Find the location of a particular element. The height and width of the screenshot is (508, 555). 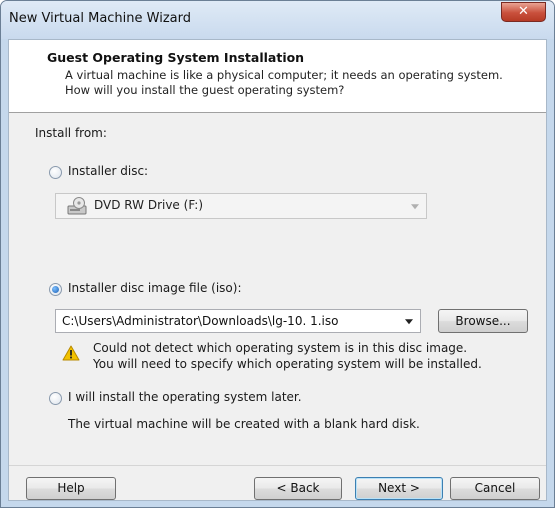

dvd-drive-value: DVD RW Drive (F:) is located at coordinates (149, 205).